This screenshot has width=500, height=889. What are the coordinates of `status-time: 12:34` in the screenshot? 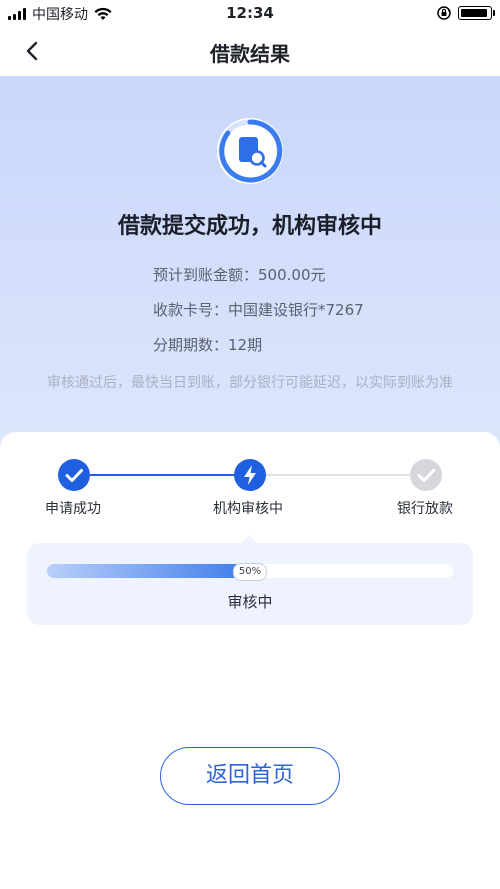 It's located at (250, 13).